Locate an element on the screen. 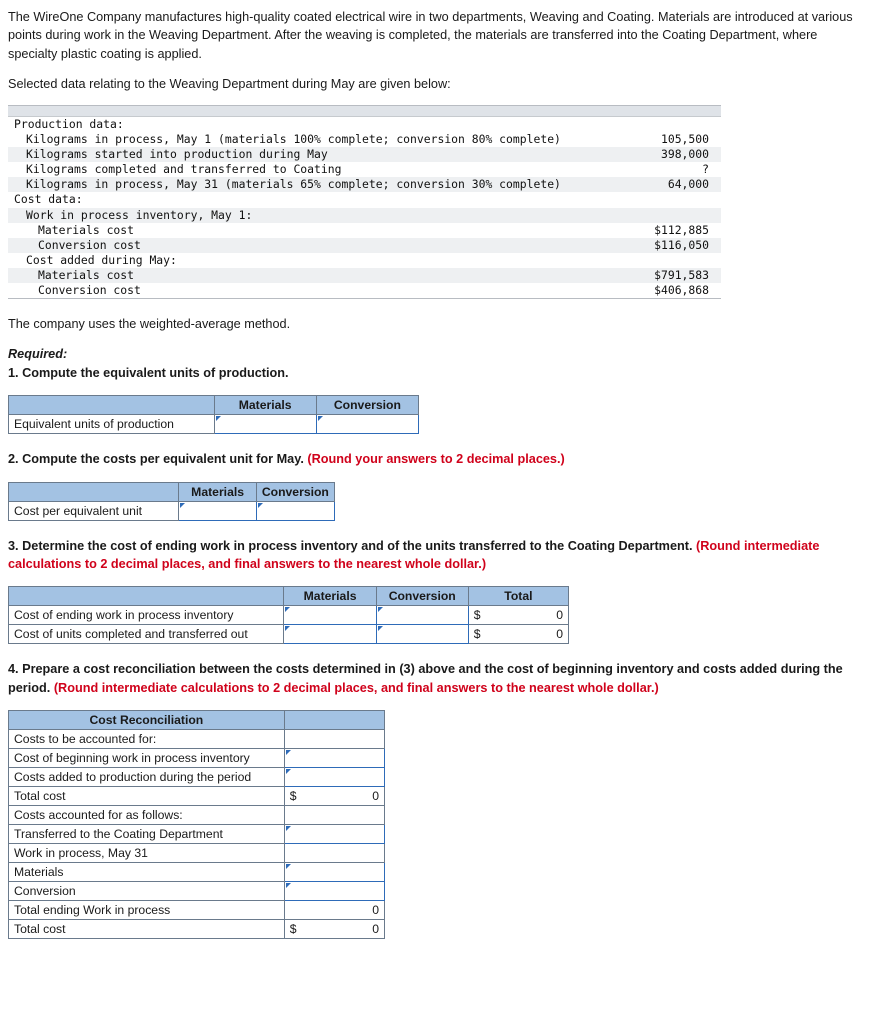 The image size is (875, 1024). table-row: Cost Reconciliation is located at coordinates (197, 720).